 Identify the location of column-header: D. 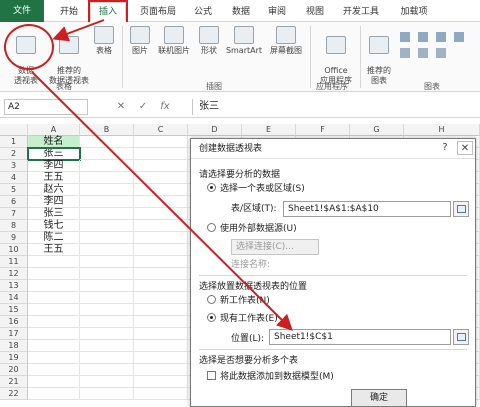
(215, 130).